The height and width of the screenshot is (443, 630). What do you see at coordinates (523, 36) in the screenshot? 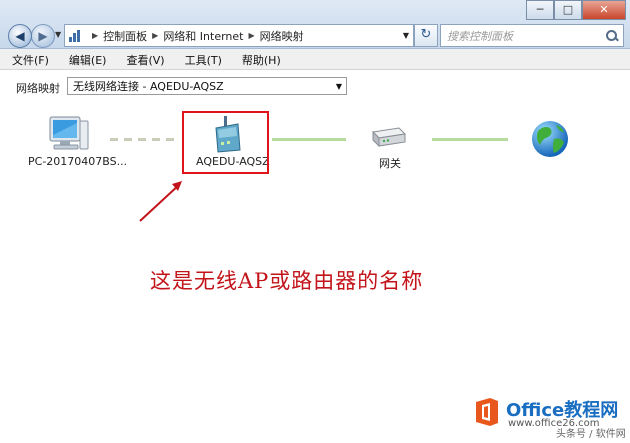
I see `search-input: 搜索控制面板` at bounding box center [523, 36].